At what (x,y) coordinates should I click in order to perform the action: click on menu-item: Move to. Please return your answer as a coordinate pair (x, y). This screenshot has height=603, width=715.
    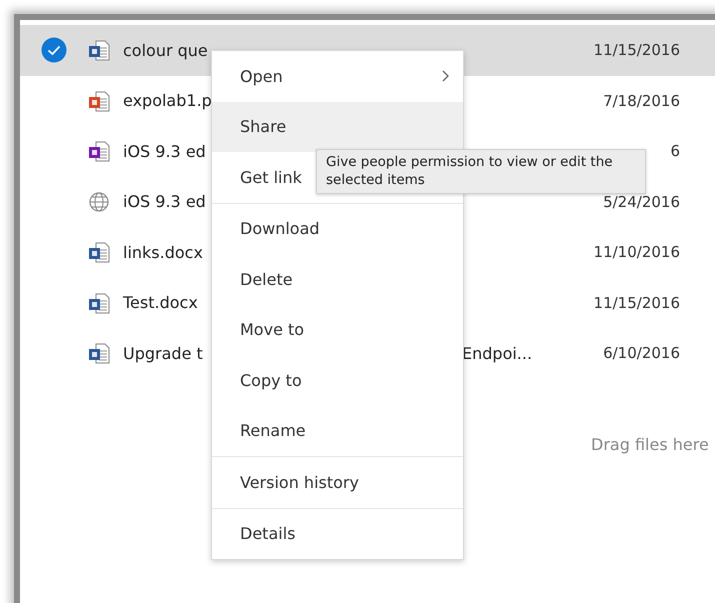
    Looking at the image, I should click on (337, 329).